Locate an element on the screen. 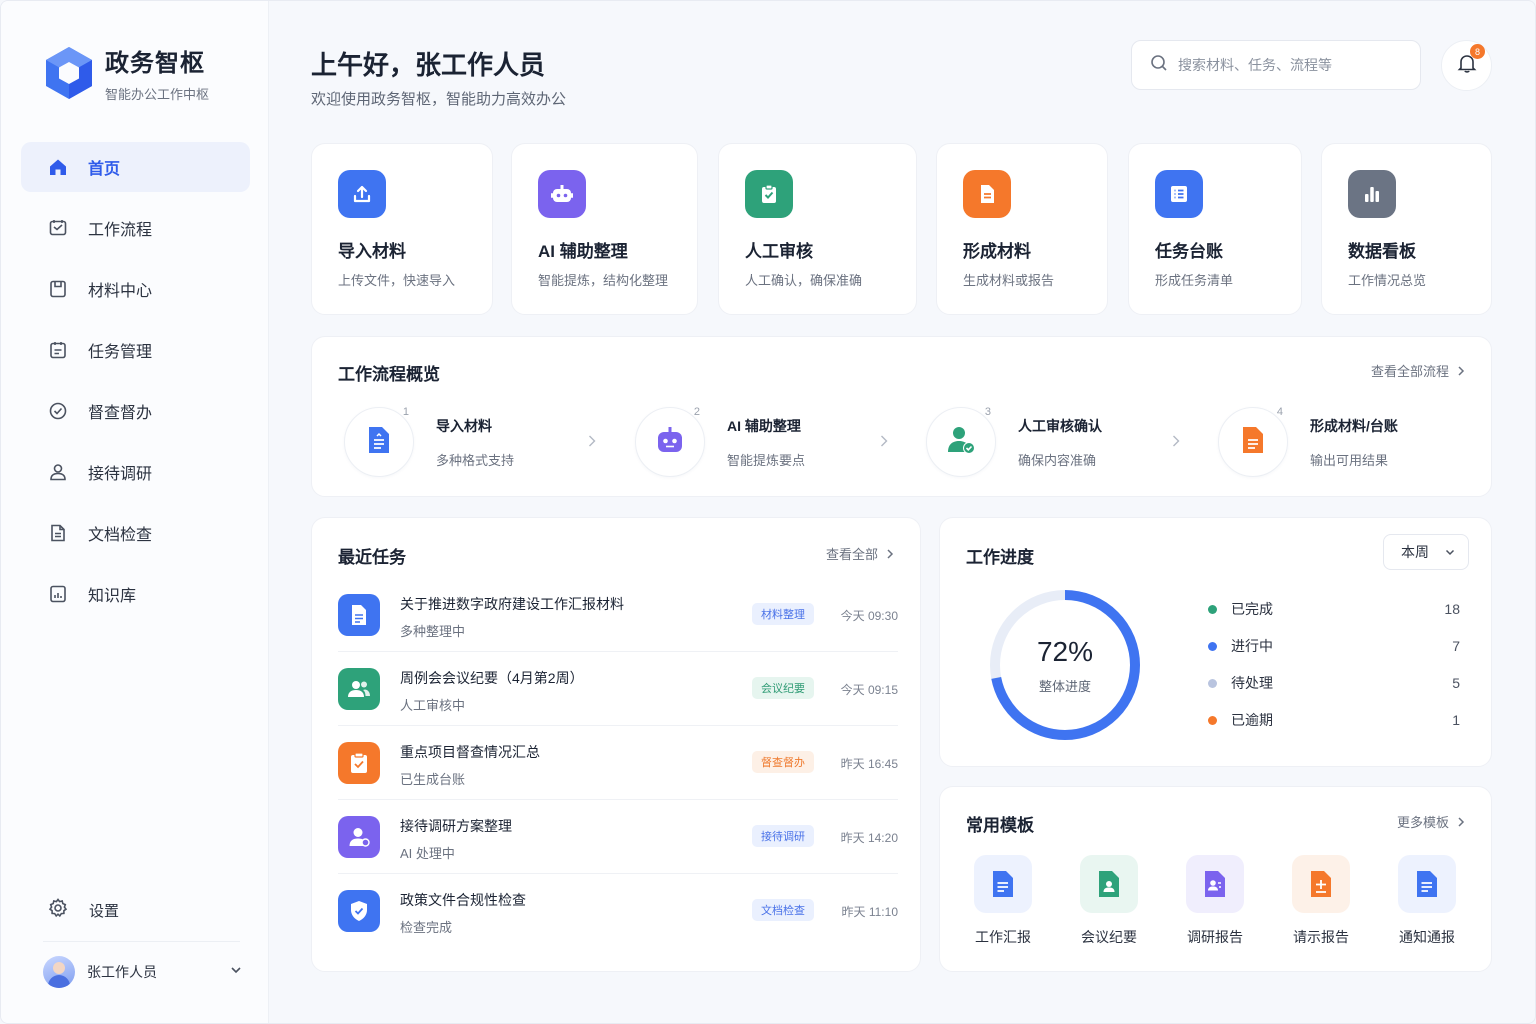 The width and height of the screenshot is (1536, 1024). sidebar-item-workflow: 工作流程 is located at coordinates (135, 228).